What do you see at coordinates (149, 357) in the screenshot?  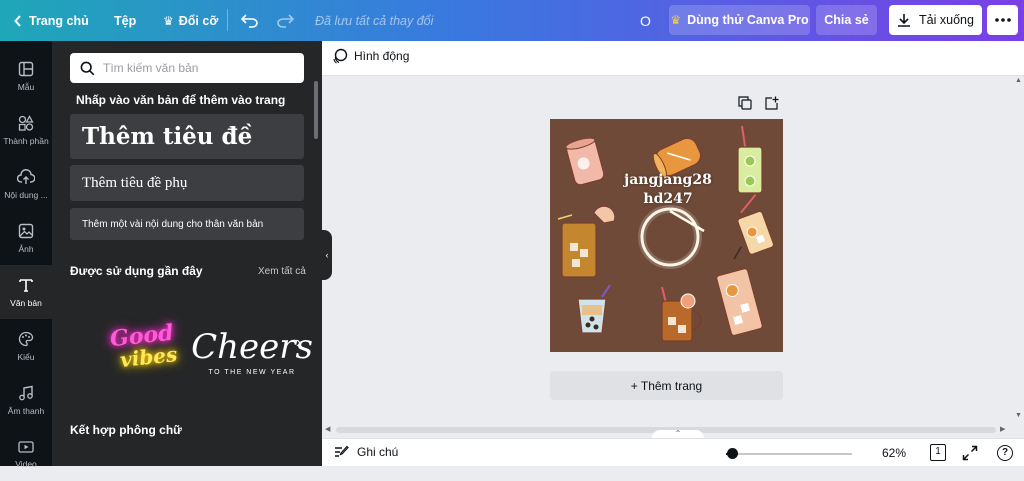 I see `sticker-text: vibes` at bounding box center [149, 357].